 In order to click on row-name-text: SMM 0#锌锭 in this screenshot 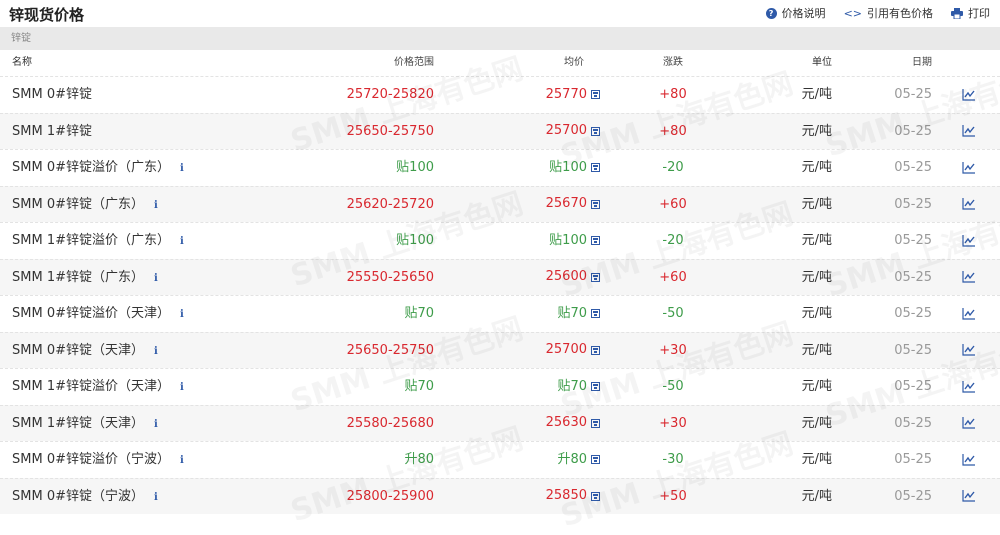, I will do `click(52, 94)`.